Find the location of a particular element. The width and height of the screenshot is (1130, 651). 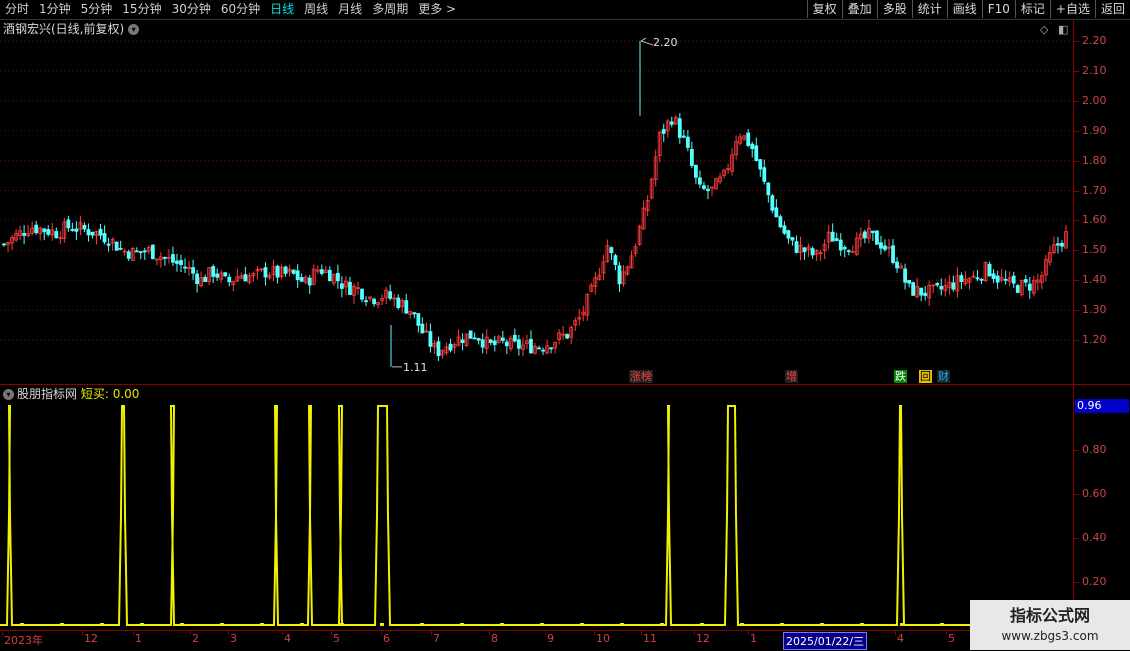

price-tick: 1.40 is located at coordinates (1094, 280).